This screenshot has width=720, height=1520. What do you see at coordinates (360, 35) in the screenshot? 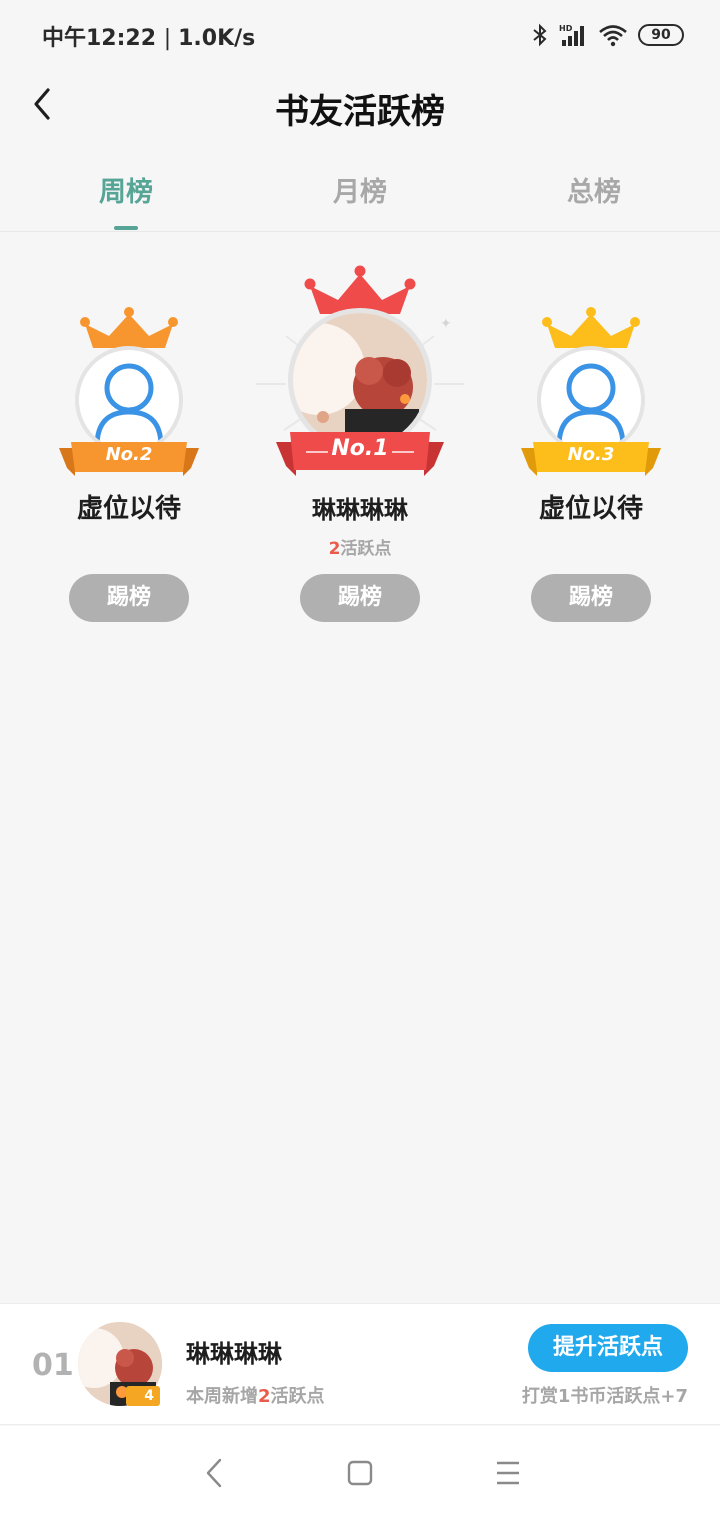
I see `status-bar: 中午12:22 | 1.0K/s HD 90` at bounding box center [360, 35].